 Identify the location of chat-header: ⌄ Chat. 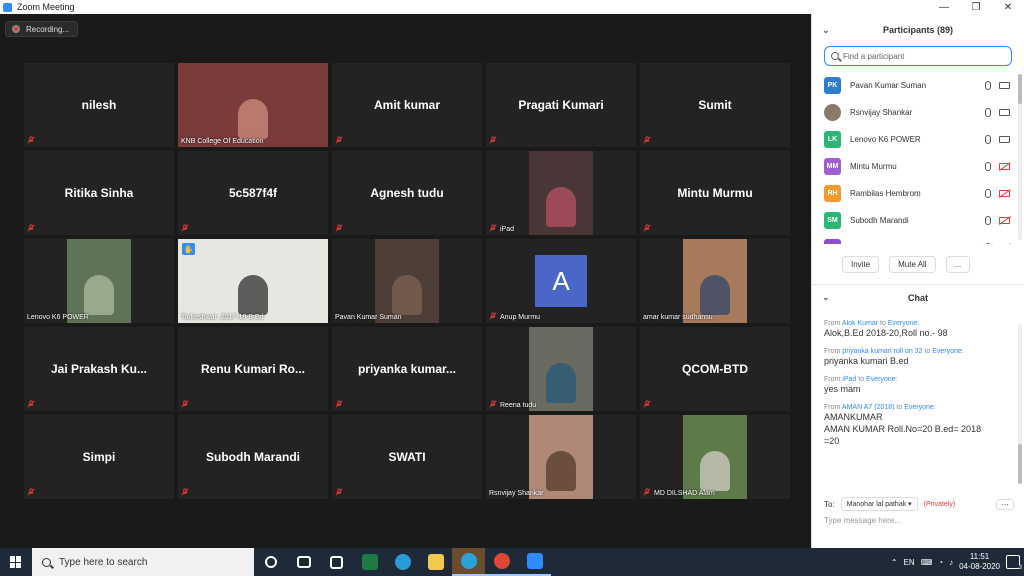
(918, 298).